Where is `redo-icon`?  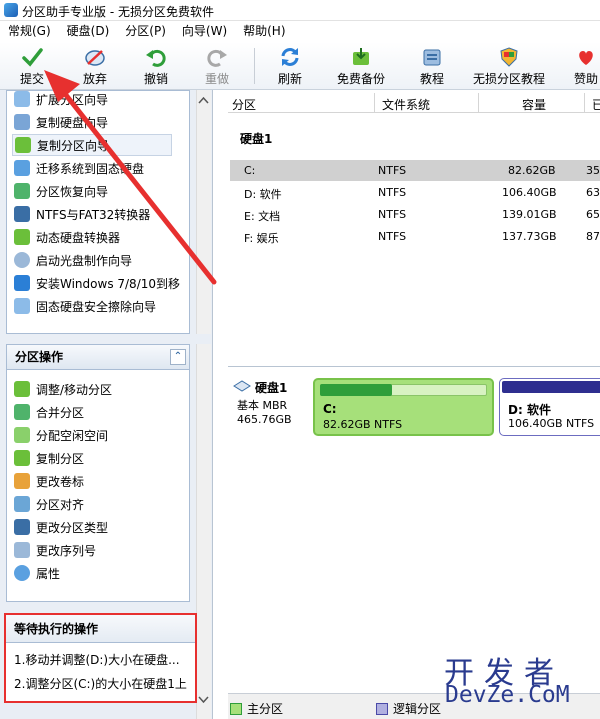
redo-icon is located at coordinates (217, 58).